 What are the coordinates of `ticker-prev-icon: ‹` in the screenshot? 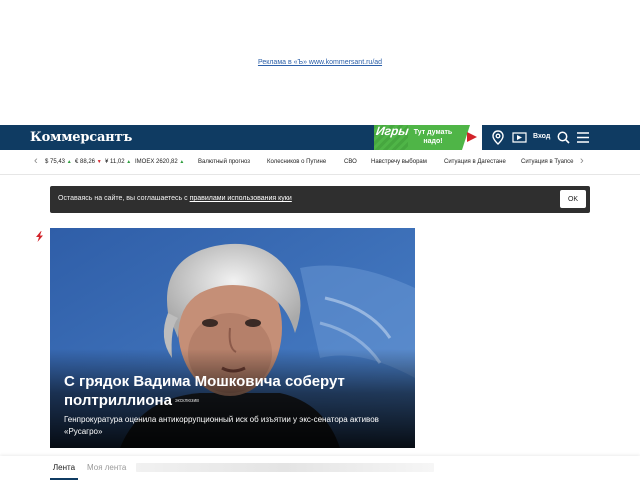 It's located at (36, 161).